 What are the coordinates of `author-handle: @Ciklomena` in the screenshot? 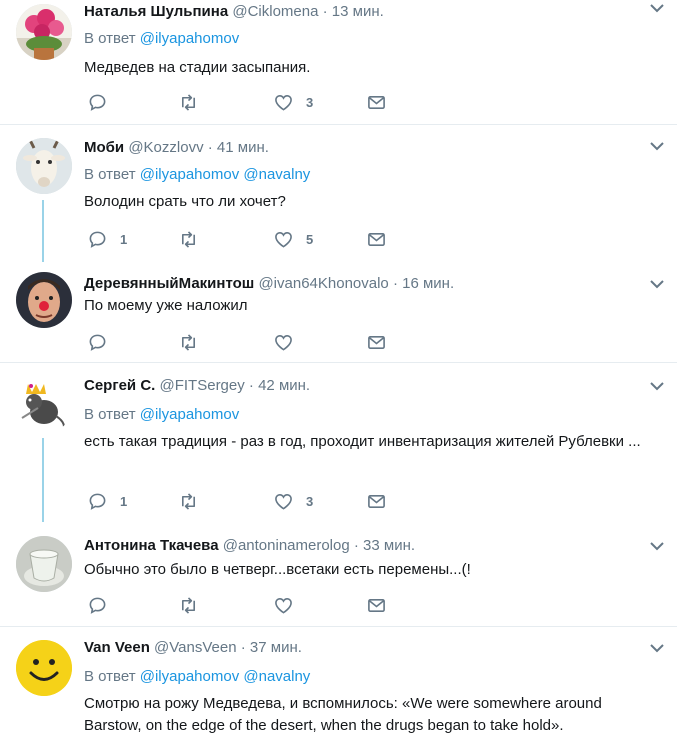 It's located at (275, 11).